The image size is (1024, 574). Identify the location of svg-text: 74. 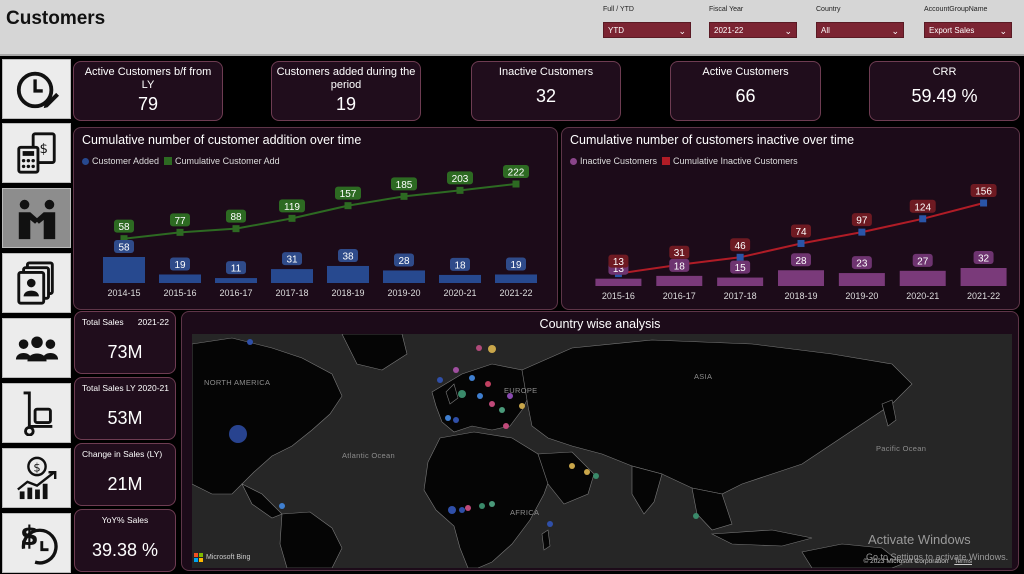
(801, 232).